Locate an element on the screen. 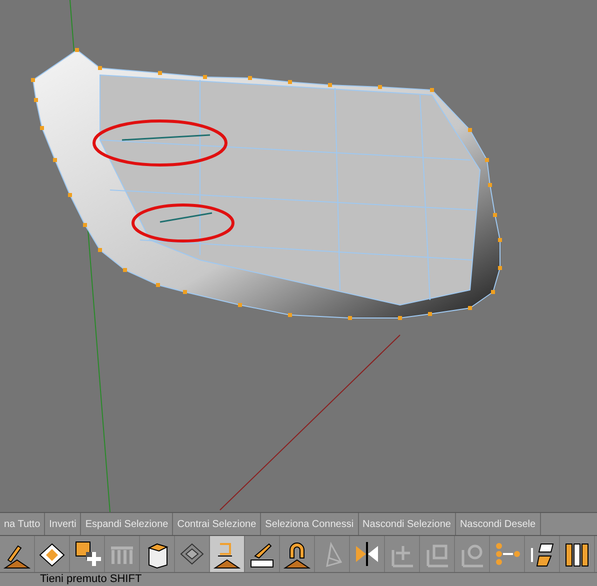  command-button: Nascondi Desele is located at coordinates (498, 524).